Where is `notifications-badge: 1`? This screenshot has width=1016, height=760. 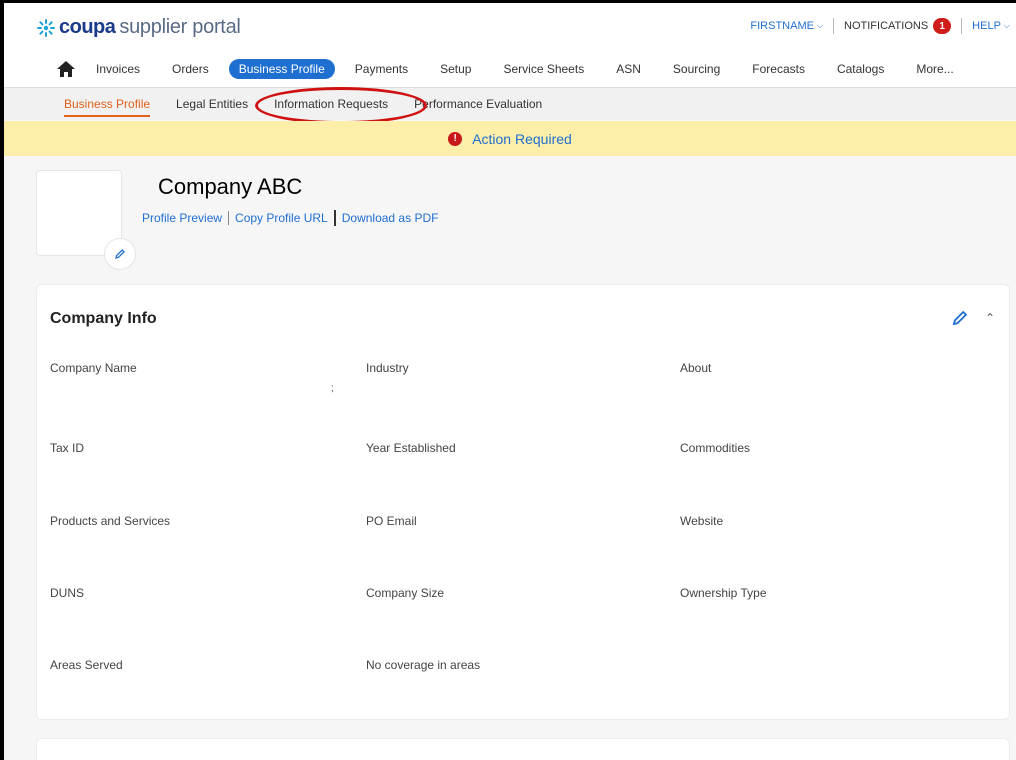 notifications-badge: 1 is located at coordinates (942, 26).